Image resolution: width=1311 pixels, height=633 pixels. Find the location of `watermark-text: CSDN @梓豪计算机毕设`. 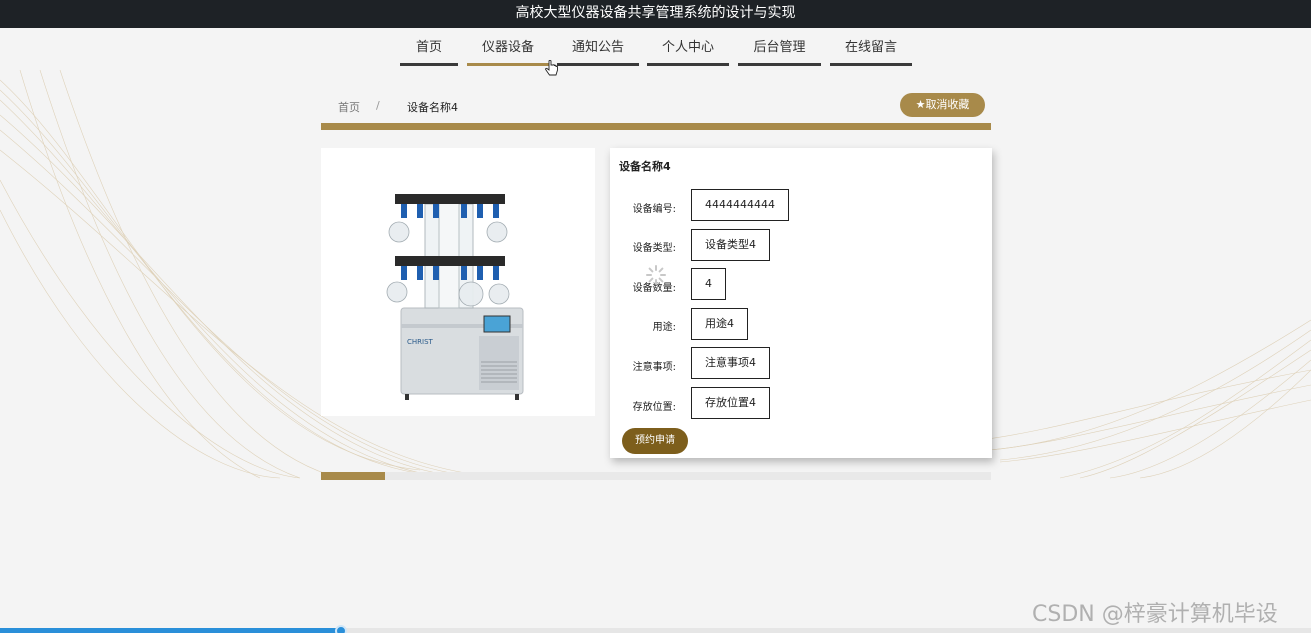

watermark-text: CSDN @梓豪计算机毕设 is located at coordinates (1155, 614).